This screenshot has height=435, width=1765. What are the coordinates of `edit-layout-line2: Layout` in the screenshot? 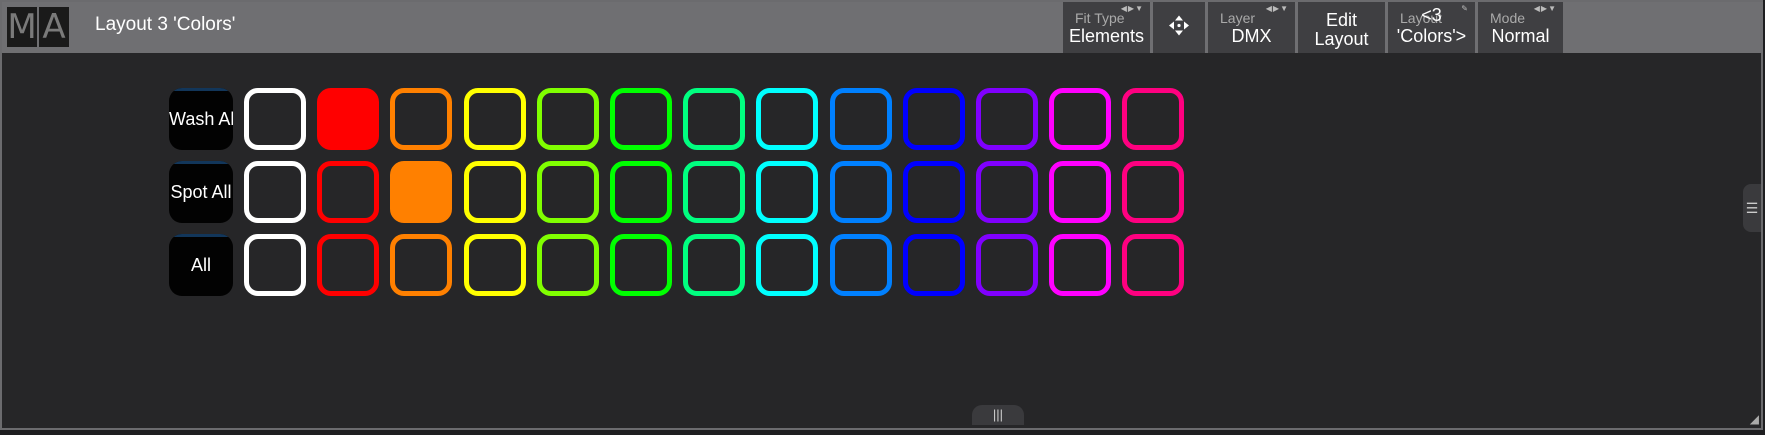 It's located at (1341, 39).